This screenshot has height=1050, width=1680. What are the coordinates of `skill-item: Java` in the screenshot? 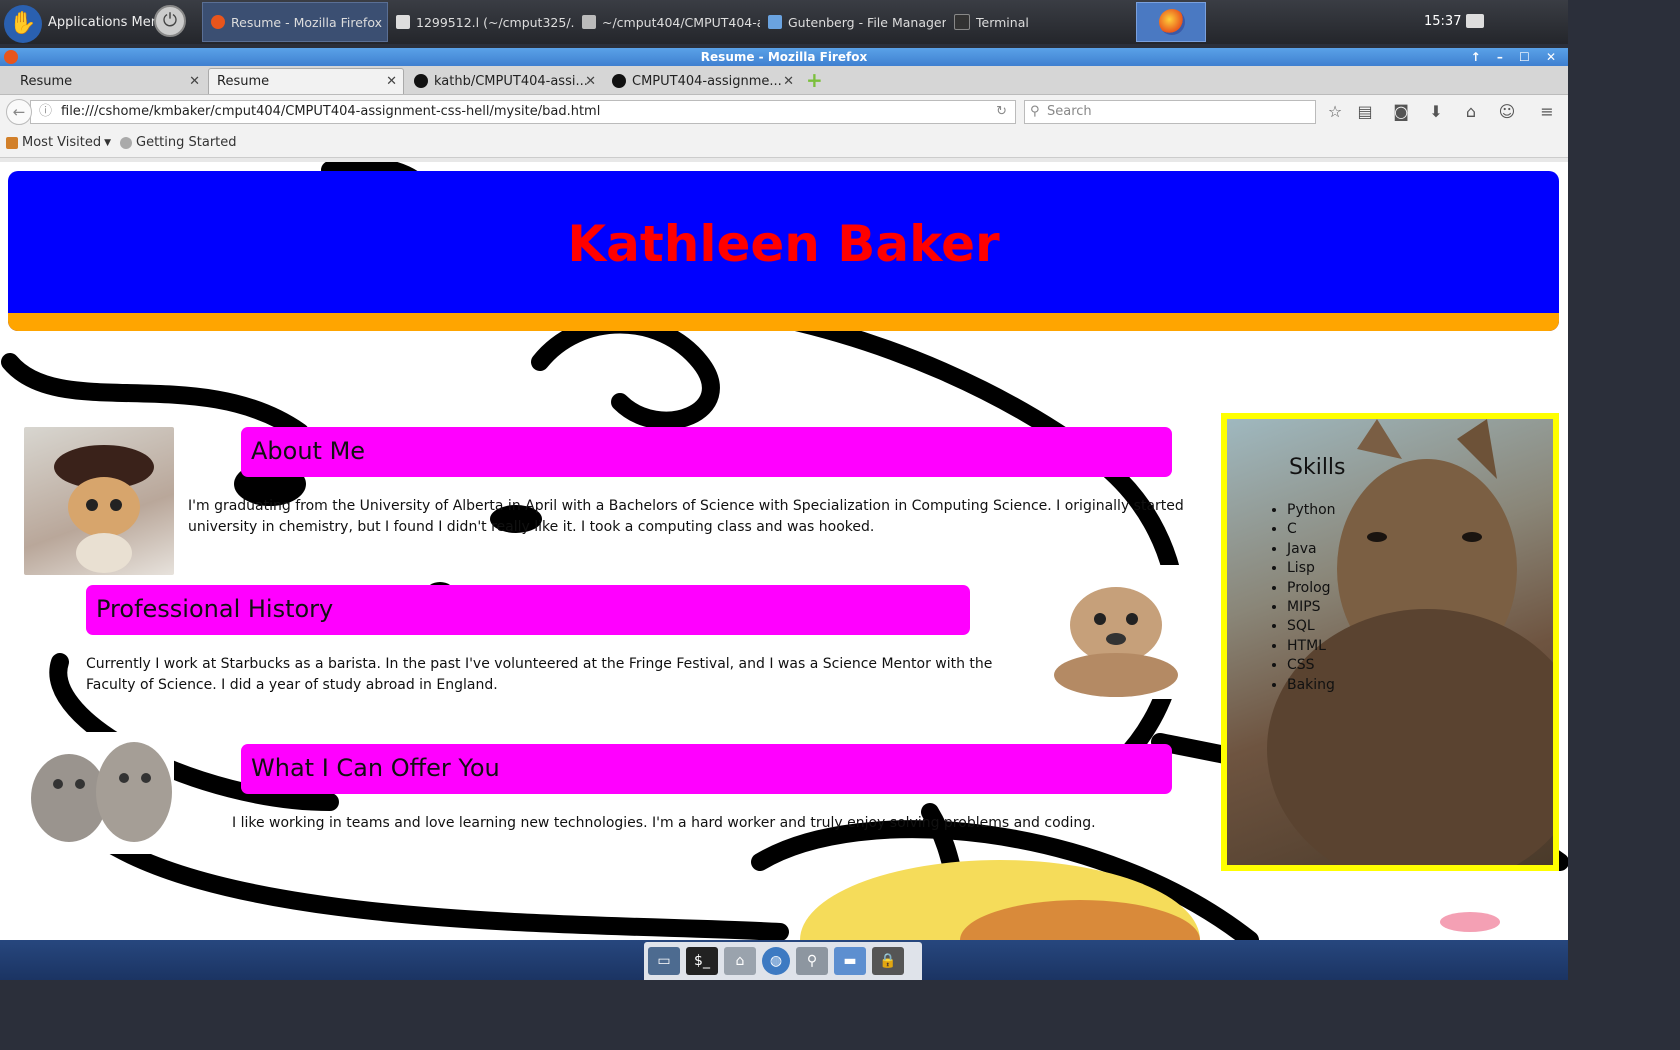 It's located at (1311, 549).